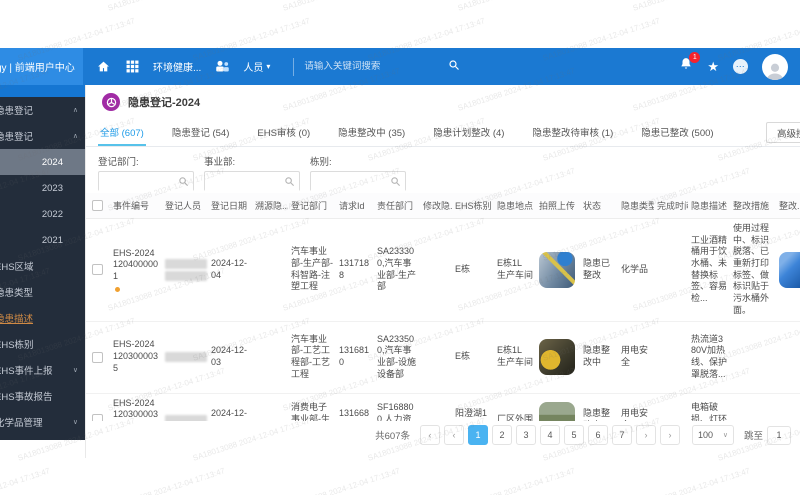 This screenshot has height=495, width=800. Describe the element at coordinates (371, 132) in the screenshot. I see `tab-隐患整改中 (35): 隐患整改中 (35)` at that location.